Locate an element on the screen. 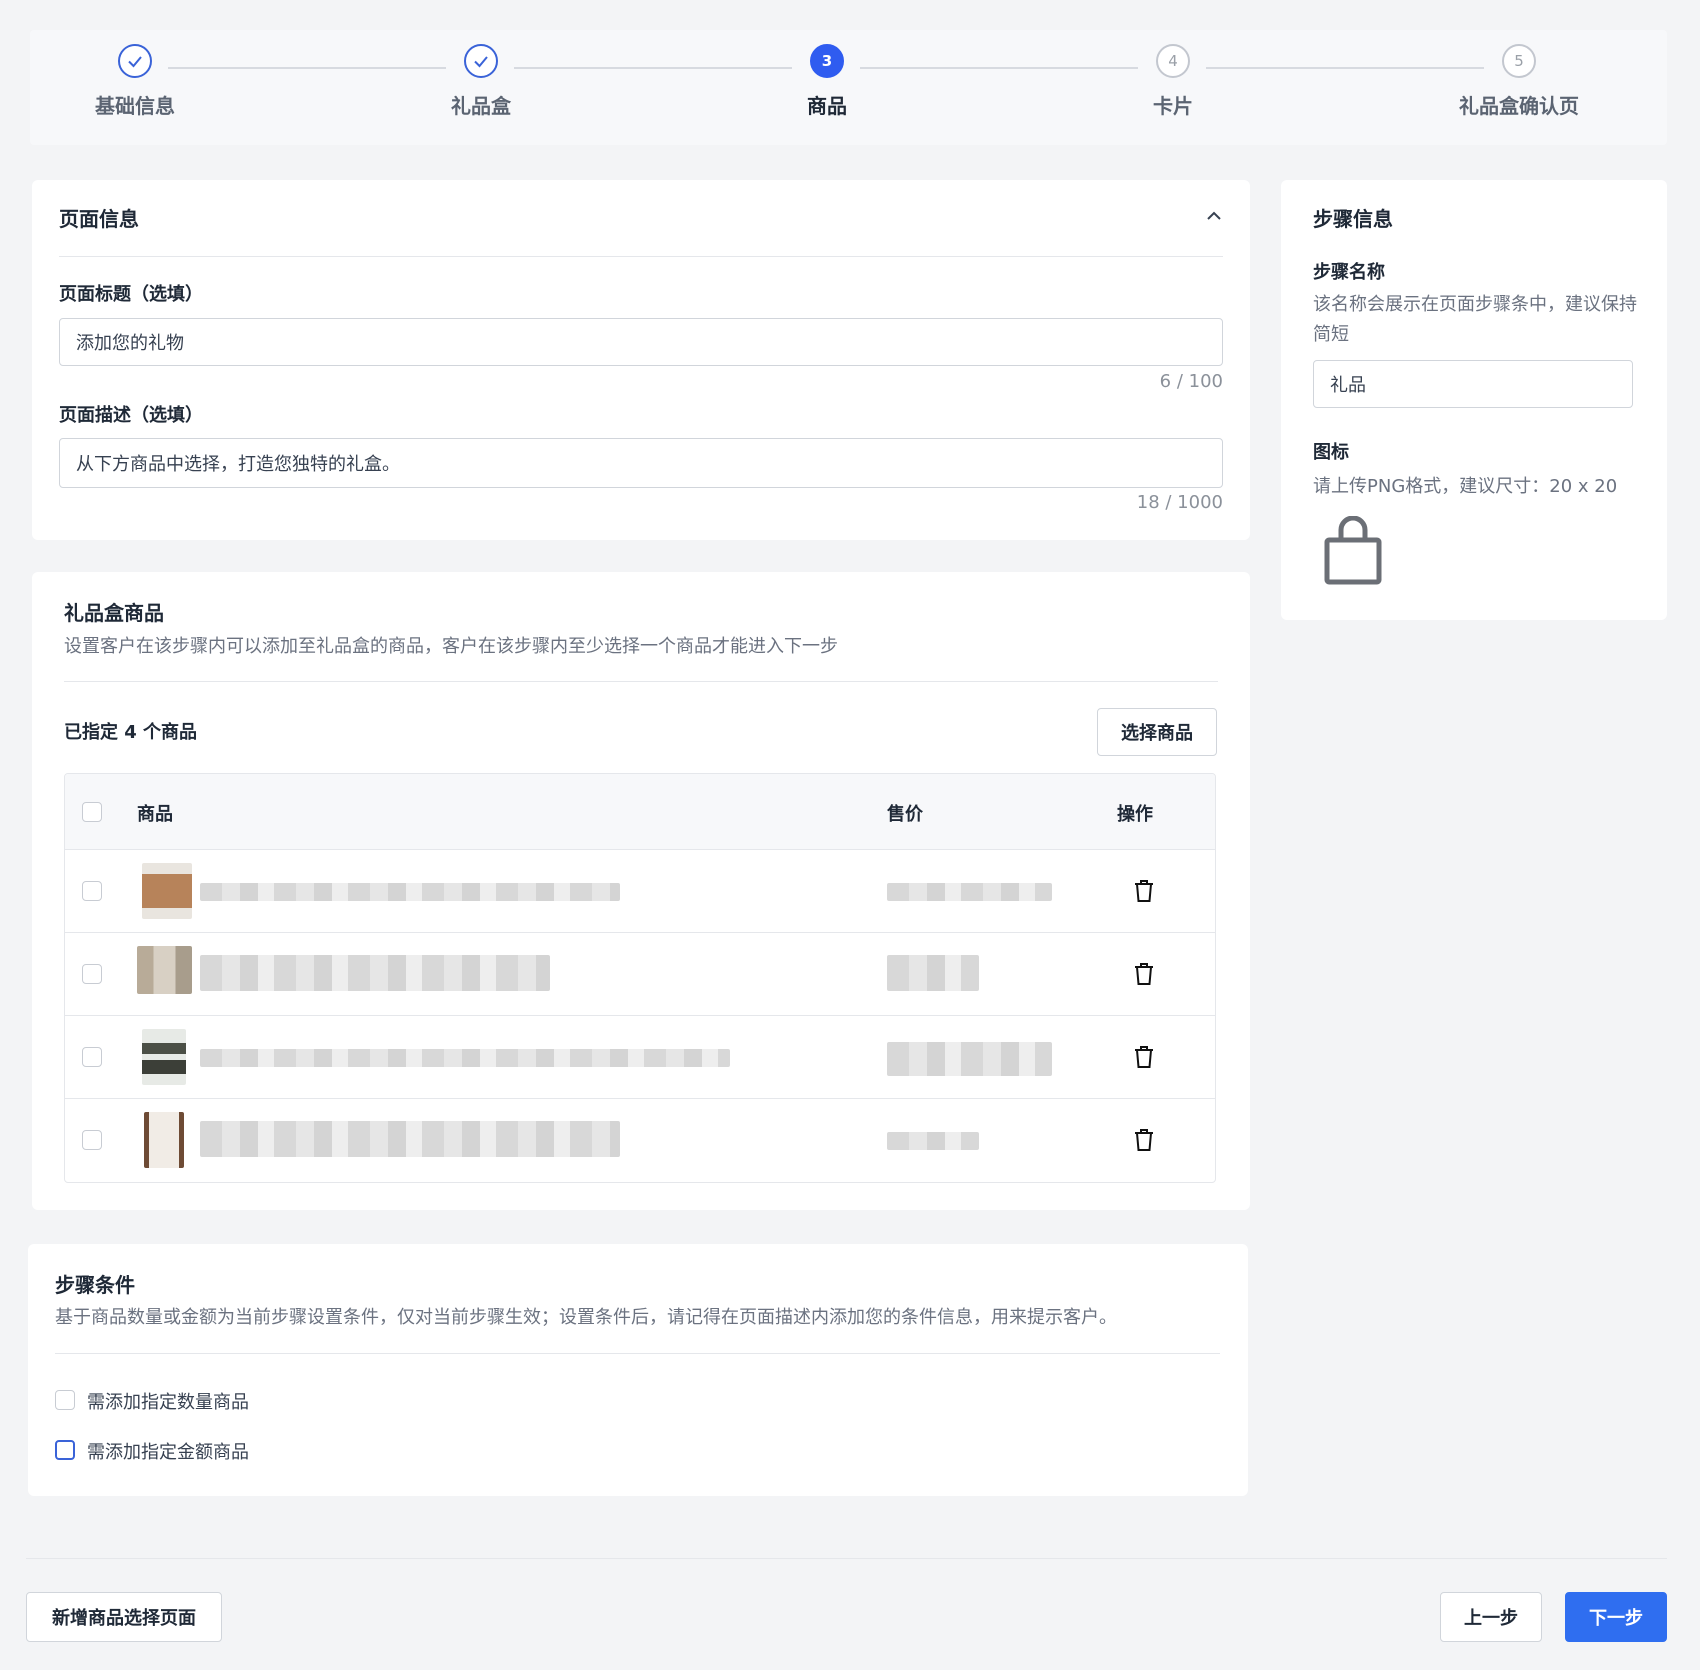  col-product: 商品 is located at coordinates (155, 814).